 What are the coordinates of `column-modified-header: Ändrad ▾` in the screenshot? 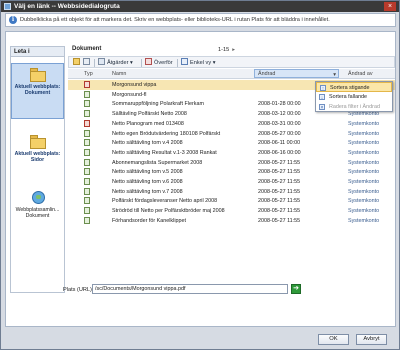 It's located at (296, 73).